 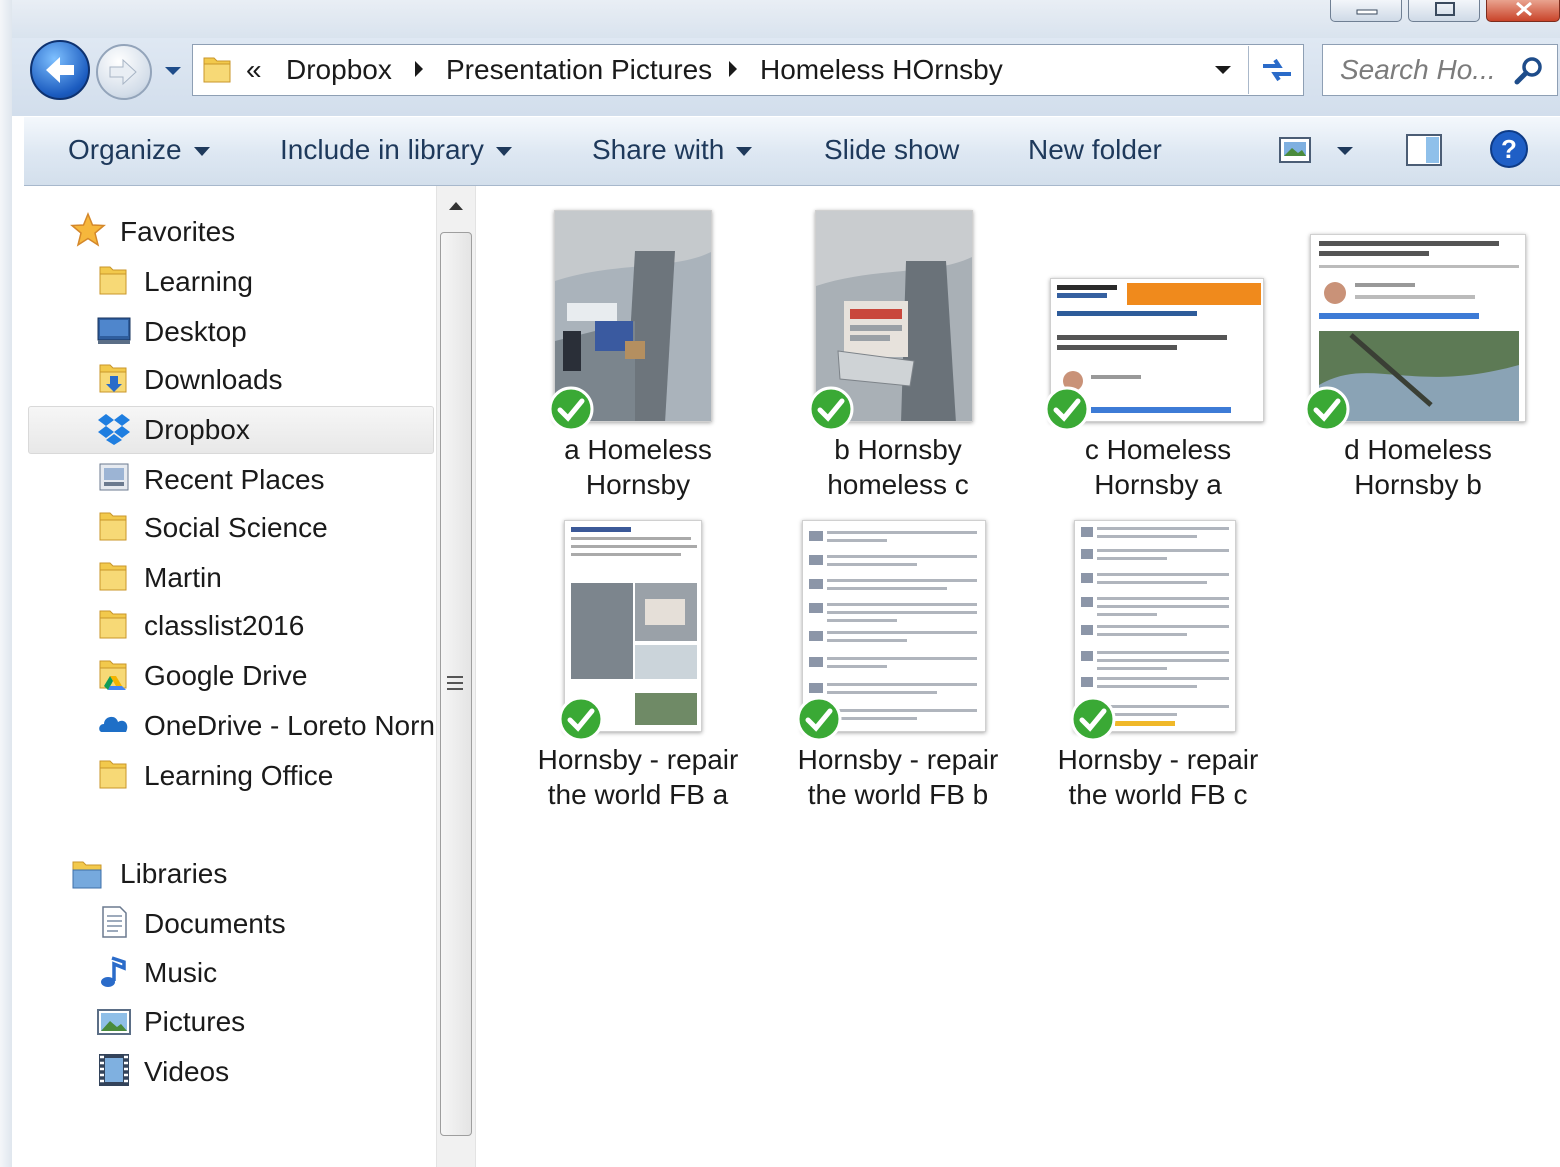 What do you see at coordinates (215, 924) in the screenshot?
I see `nav-item-documents: Documents` at bounding box center [215, 924].